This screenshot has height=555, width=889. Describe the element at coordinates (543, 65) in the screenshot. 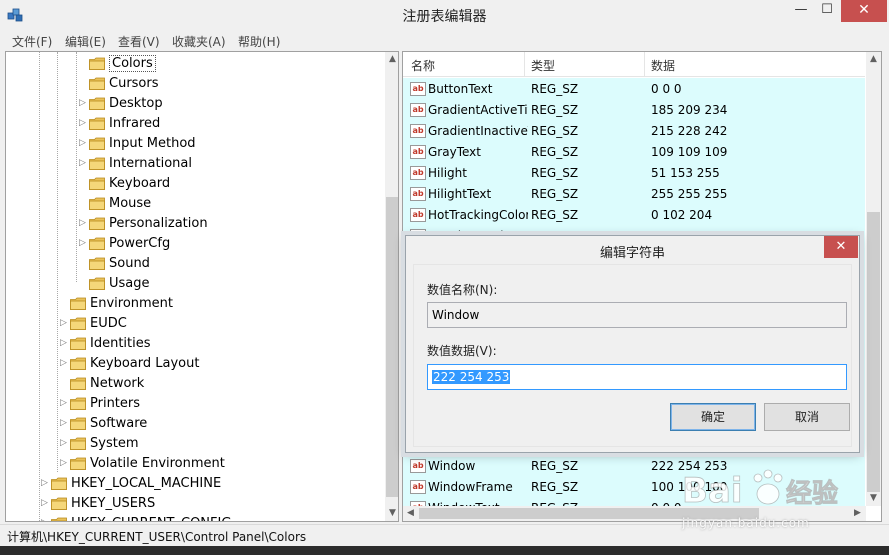

I see `column-type: 类型` at that location.